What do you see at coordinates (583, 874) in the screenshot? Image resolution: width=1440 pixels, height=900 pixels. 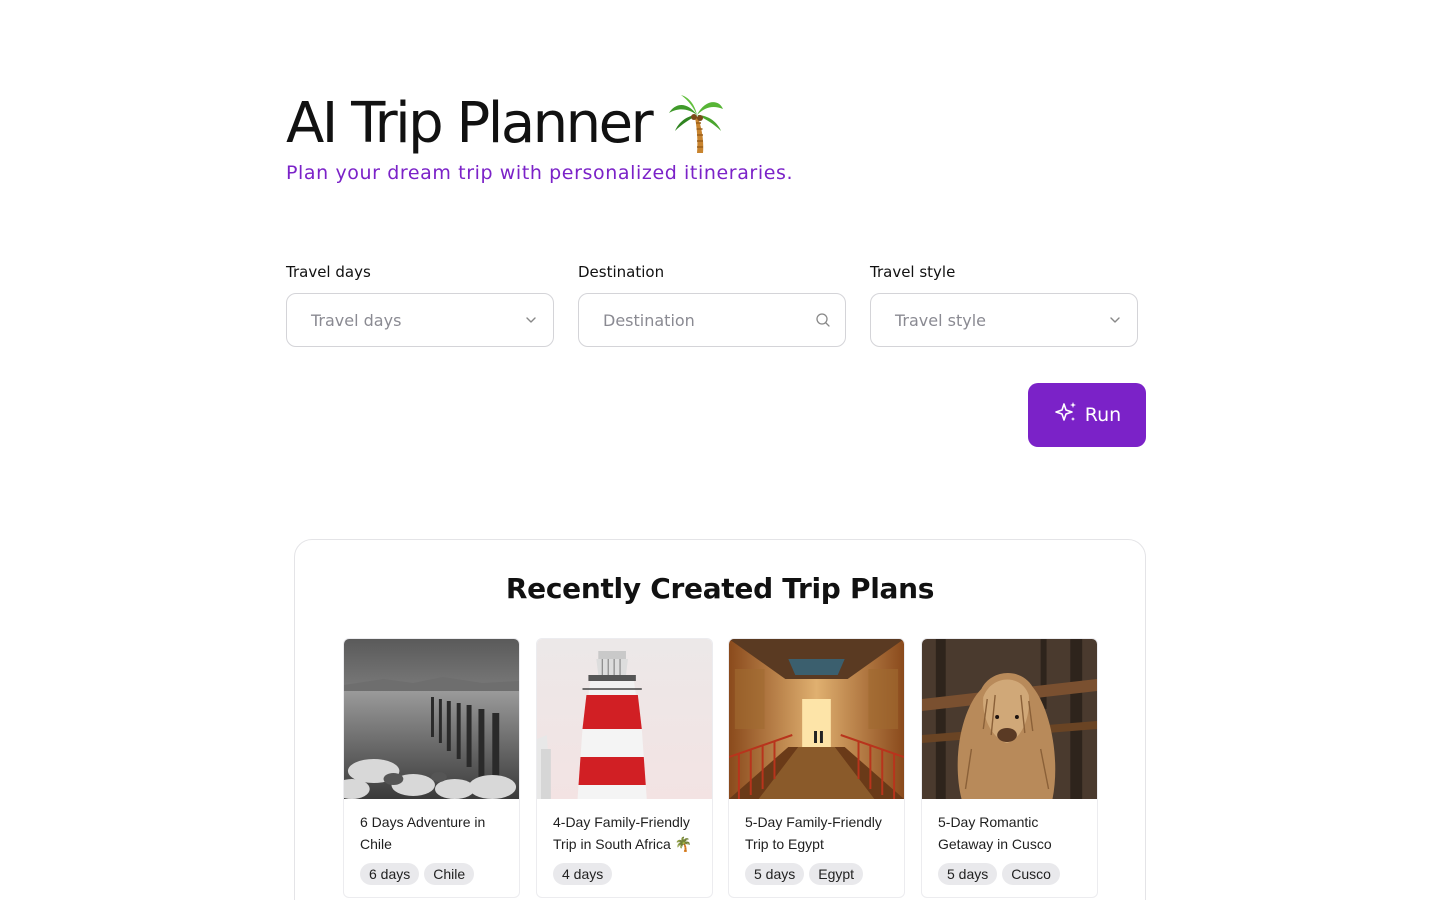 I see `duration-tag: 4 days` at bounding box center [583, 874].